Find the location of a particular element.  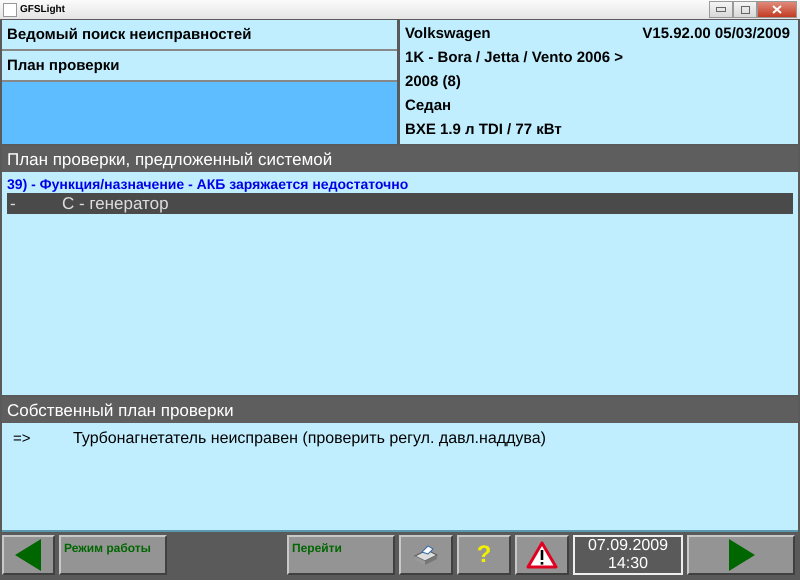

printer-icon is located at coordinates (426, 555).